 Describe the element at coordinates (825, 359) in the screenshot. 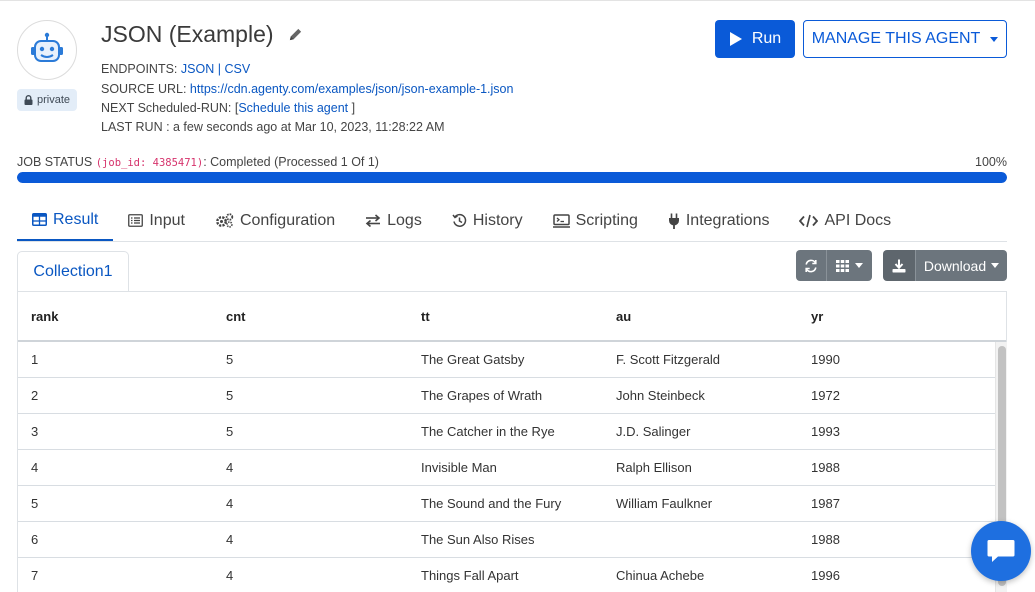

I see `cell-yr: 1990` at that location.